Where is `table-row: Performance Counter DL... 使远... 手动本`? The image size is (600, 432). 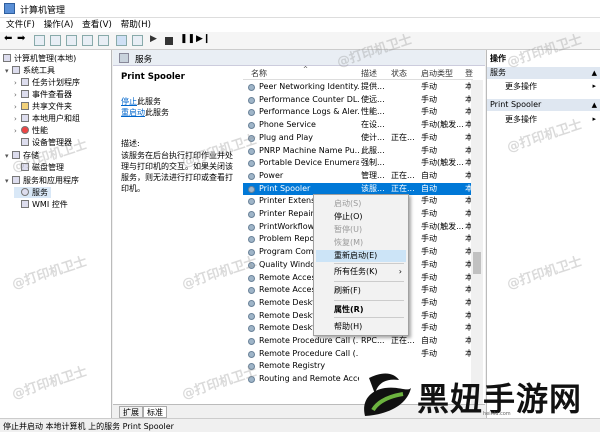
table-row: Performance Counter DL... 使远... 手动本 is located at coordinates (358, 100).